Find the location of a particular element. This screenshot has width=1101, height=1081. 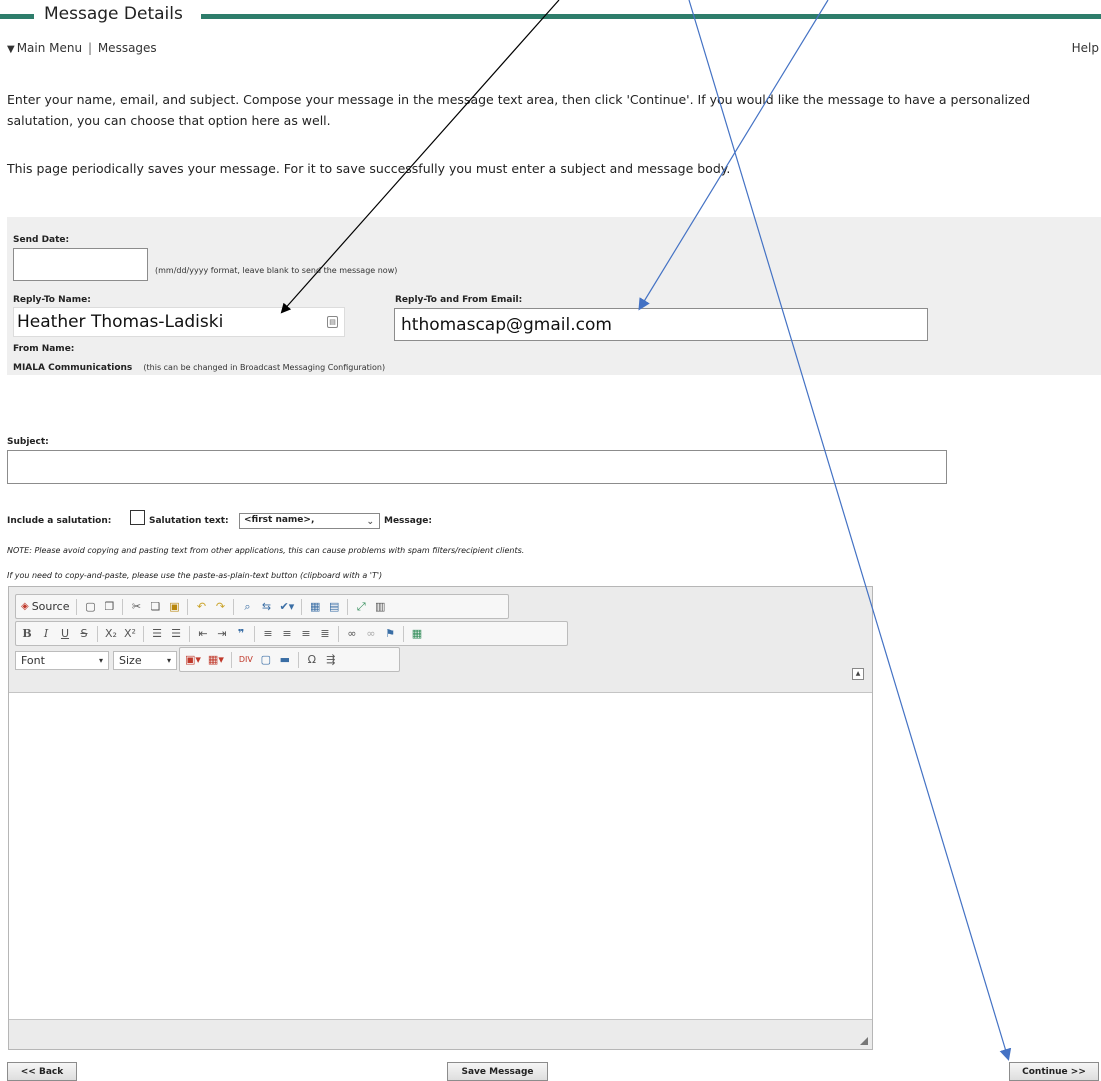

find-icon: ⌕ is located at coordinates (247, 607).